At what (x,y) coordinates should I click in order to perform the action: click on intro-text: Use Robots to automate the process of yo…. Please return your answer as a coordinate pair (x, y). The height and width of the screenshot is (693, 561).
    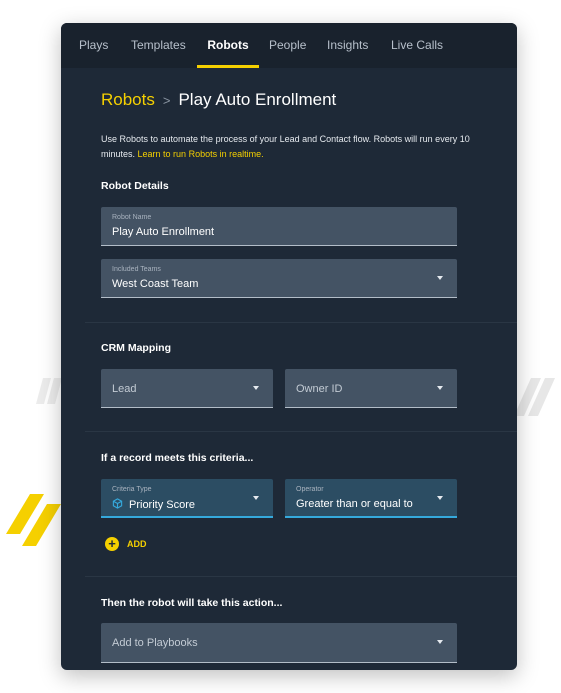
    Looking at the image, I should click on (286, 147).